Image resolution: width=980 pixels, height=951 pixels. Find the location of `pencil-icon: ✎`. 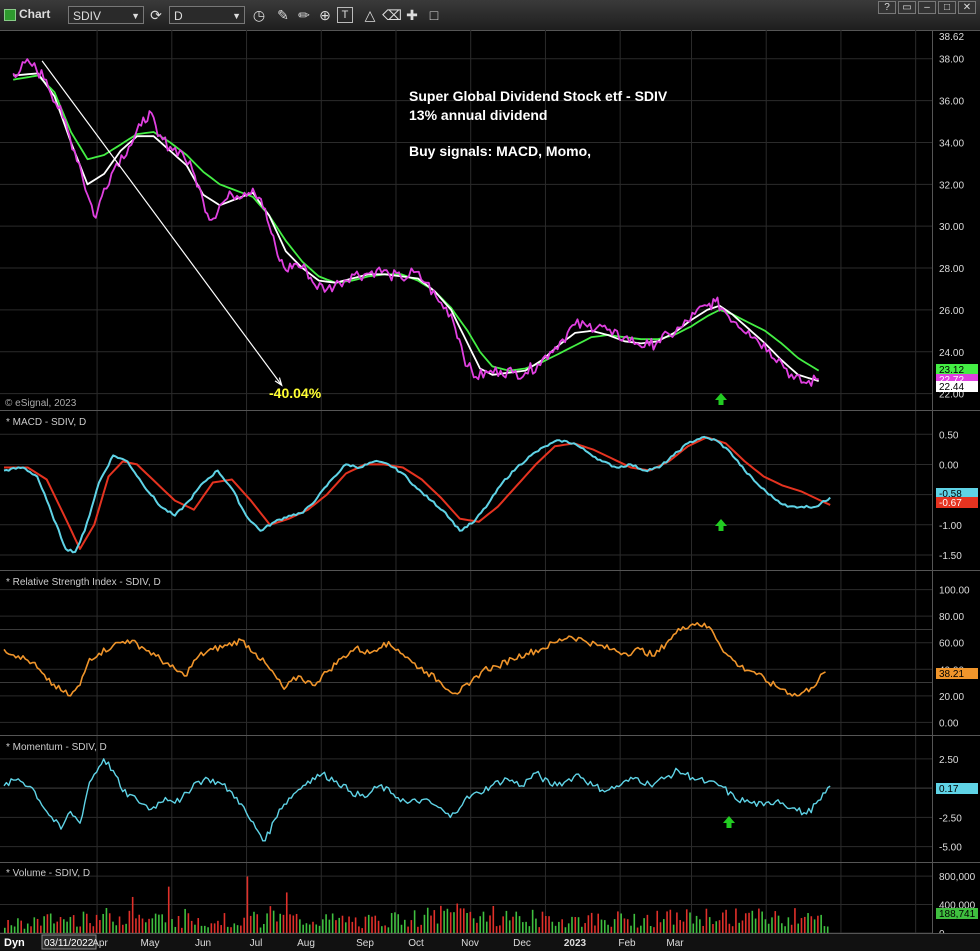

pencil-icon: ✎ is located at coordinates (283, 15).